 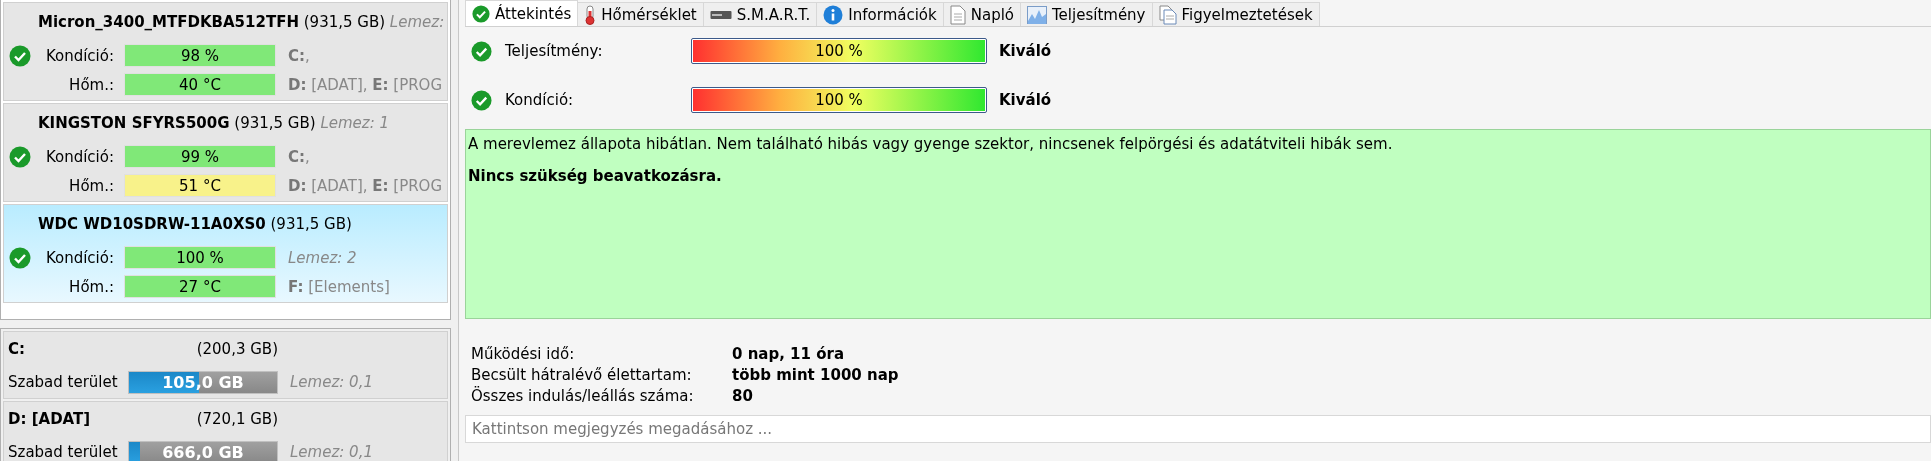 I want to click on tab: Napló, so click(x=981, y=14).